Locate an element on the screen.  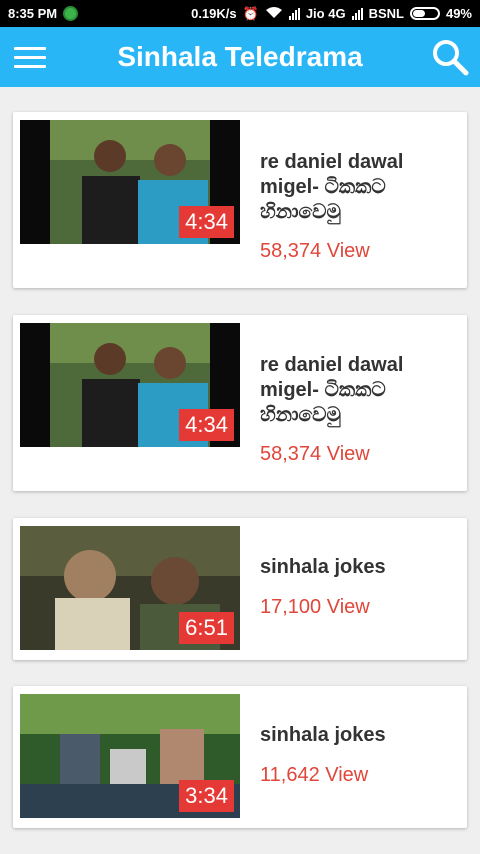
network-speed: 0.19K/s is located at coordinates (214, 13).